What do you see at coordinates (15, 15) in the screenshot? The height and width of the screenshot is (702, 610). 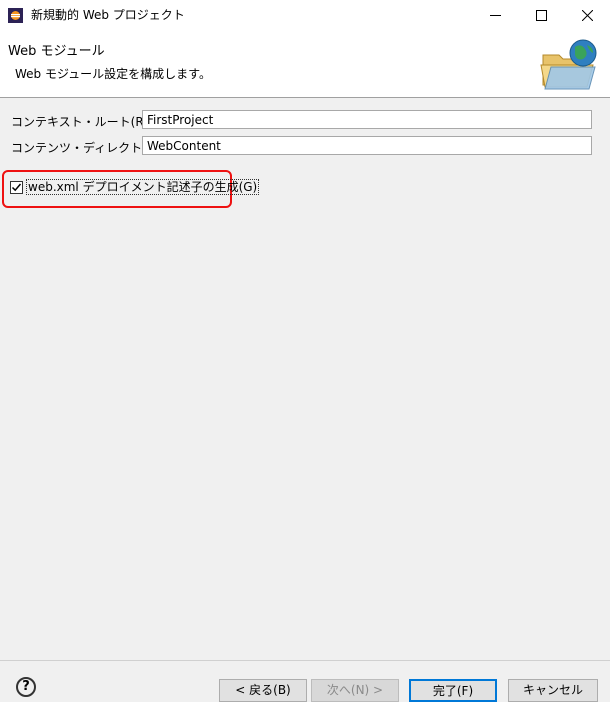 I see `eclipse-icon` at bounding box center [15, 15].